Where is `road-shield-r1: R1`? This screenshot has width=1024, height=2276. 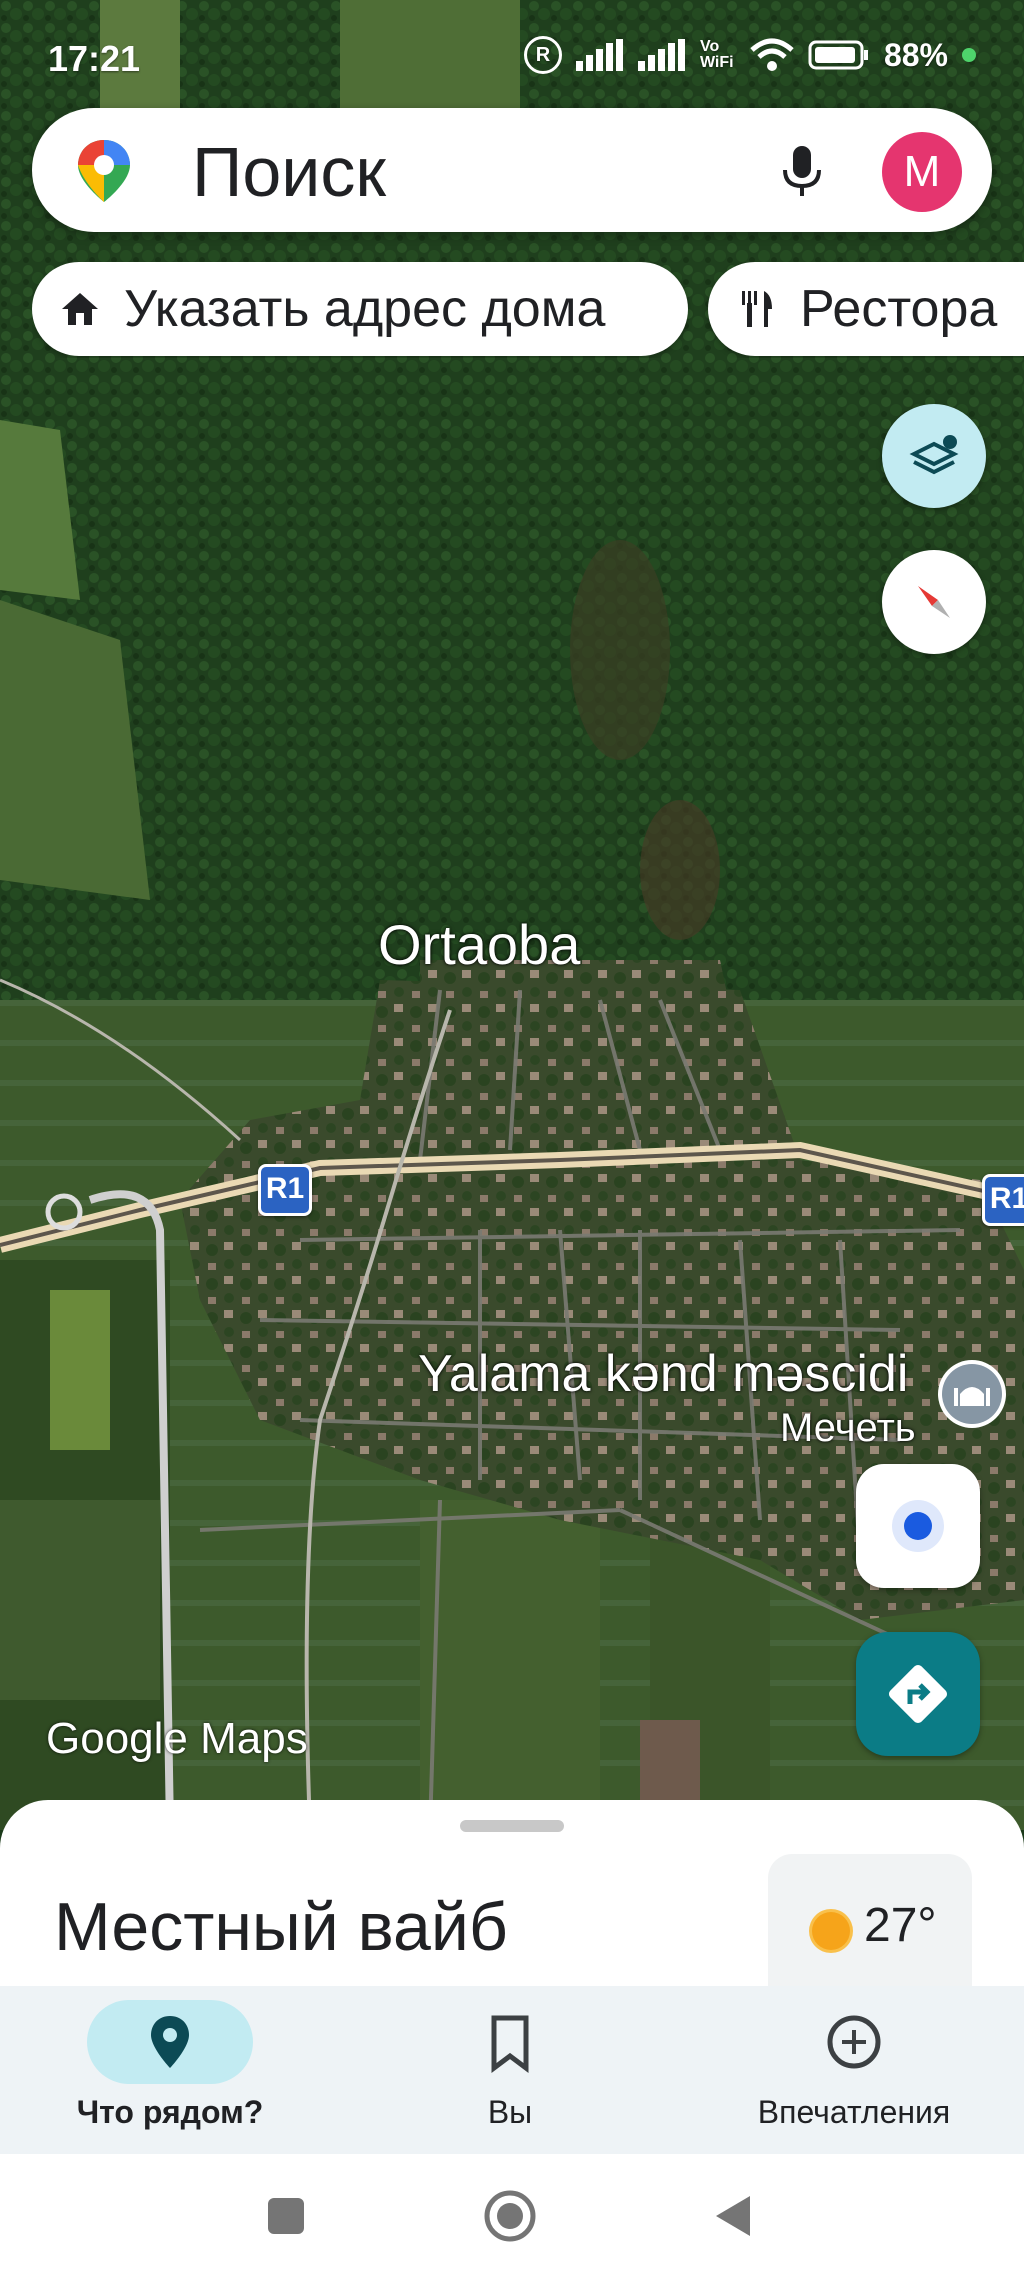
road-shield-r1: R1 is located at coordinates (285, 1190).